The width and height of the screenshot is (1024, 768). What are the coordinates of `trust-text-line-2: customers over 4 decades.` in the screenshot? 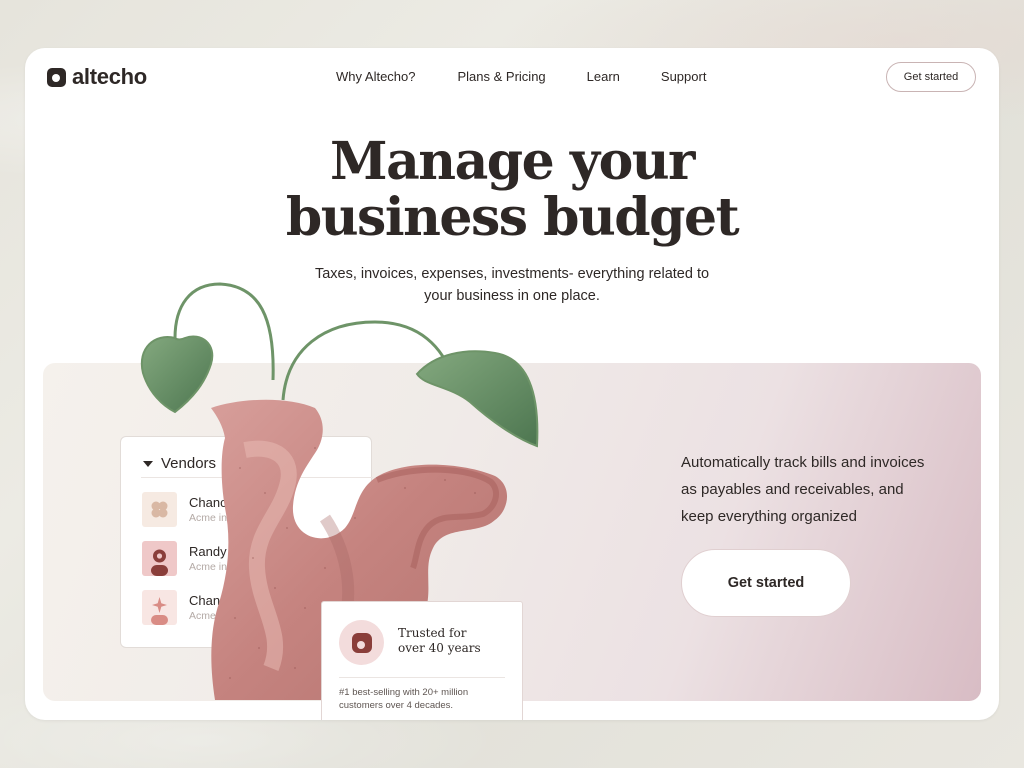 It's located at (396, 705).